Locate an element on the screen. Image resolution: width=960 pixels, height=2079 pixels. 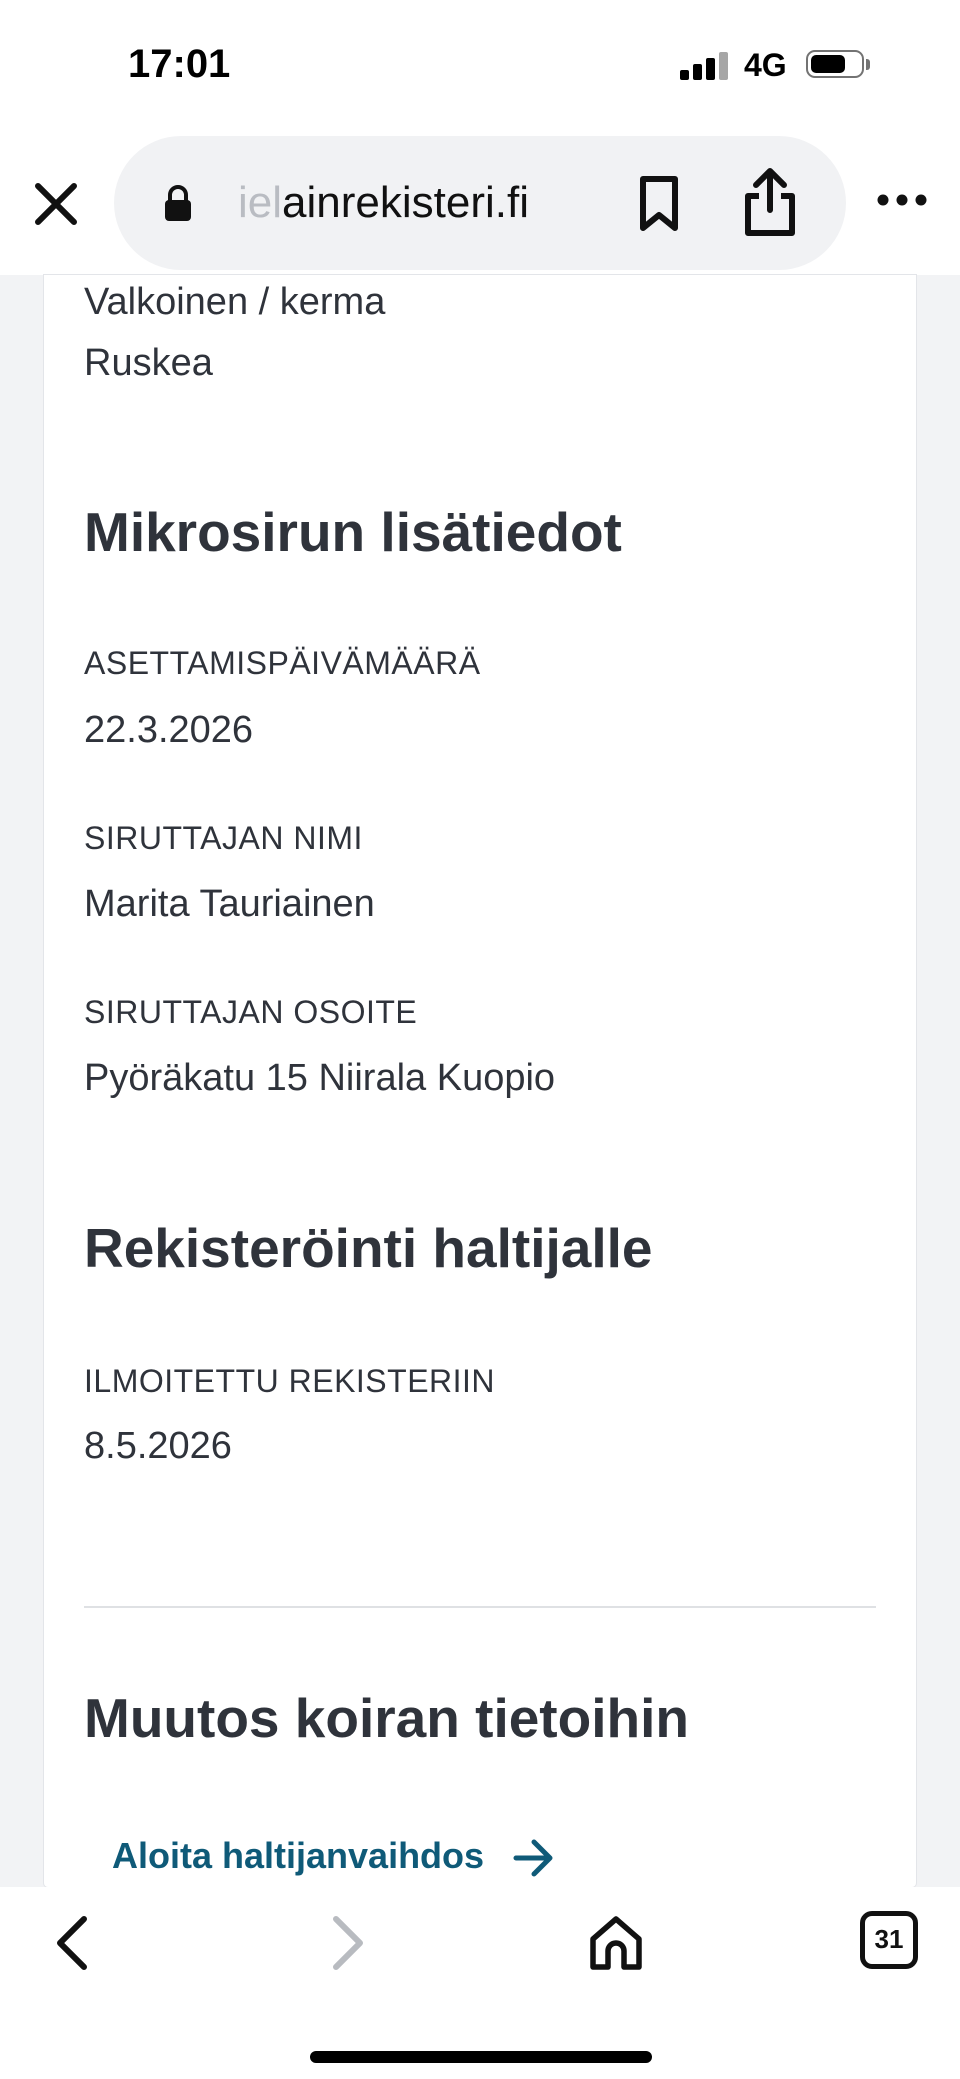
color-value: Valkoinen / kerma is located at coordinates (235, 302).